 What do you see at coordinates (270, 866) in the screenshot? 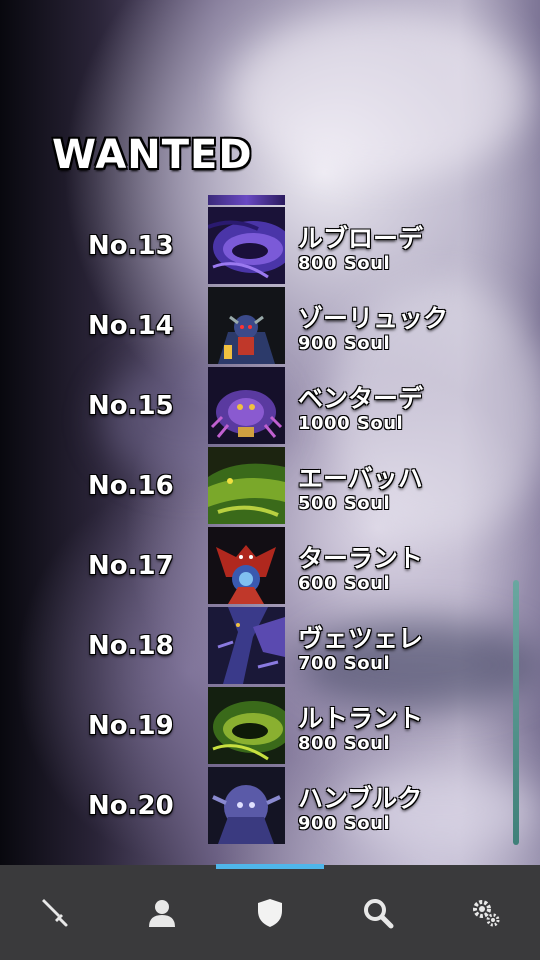
I see `active-tab-indicator` at bounding box center [270, 866].